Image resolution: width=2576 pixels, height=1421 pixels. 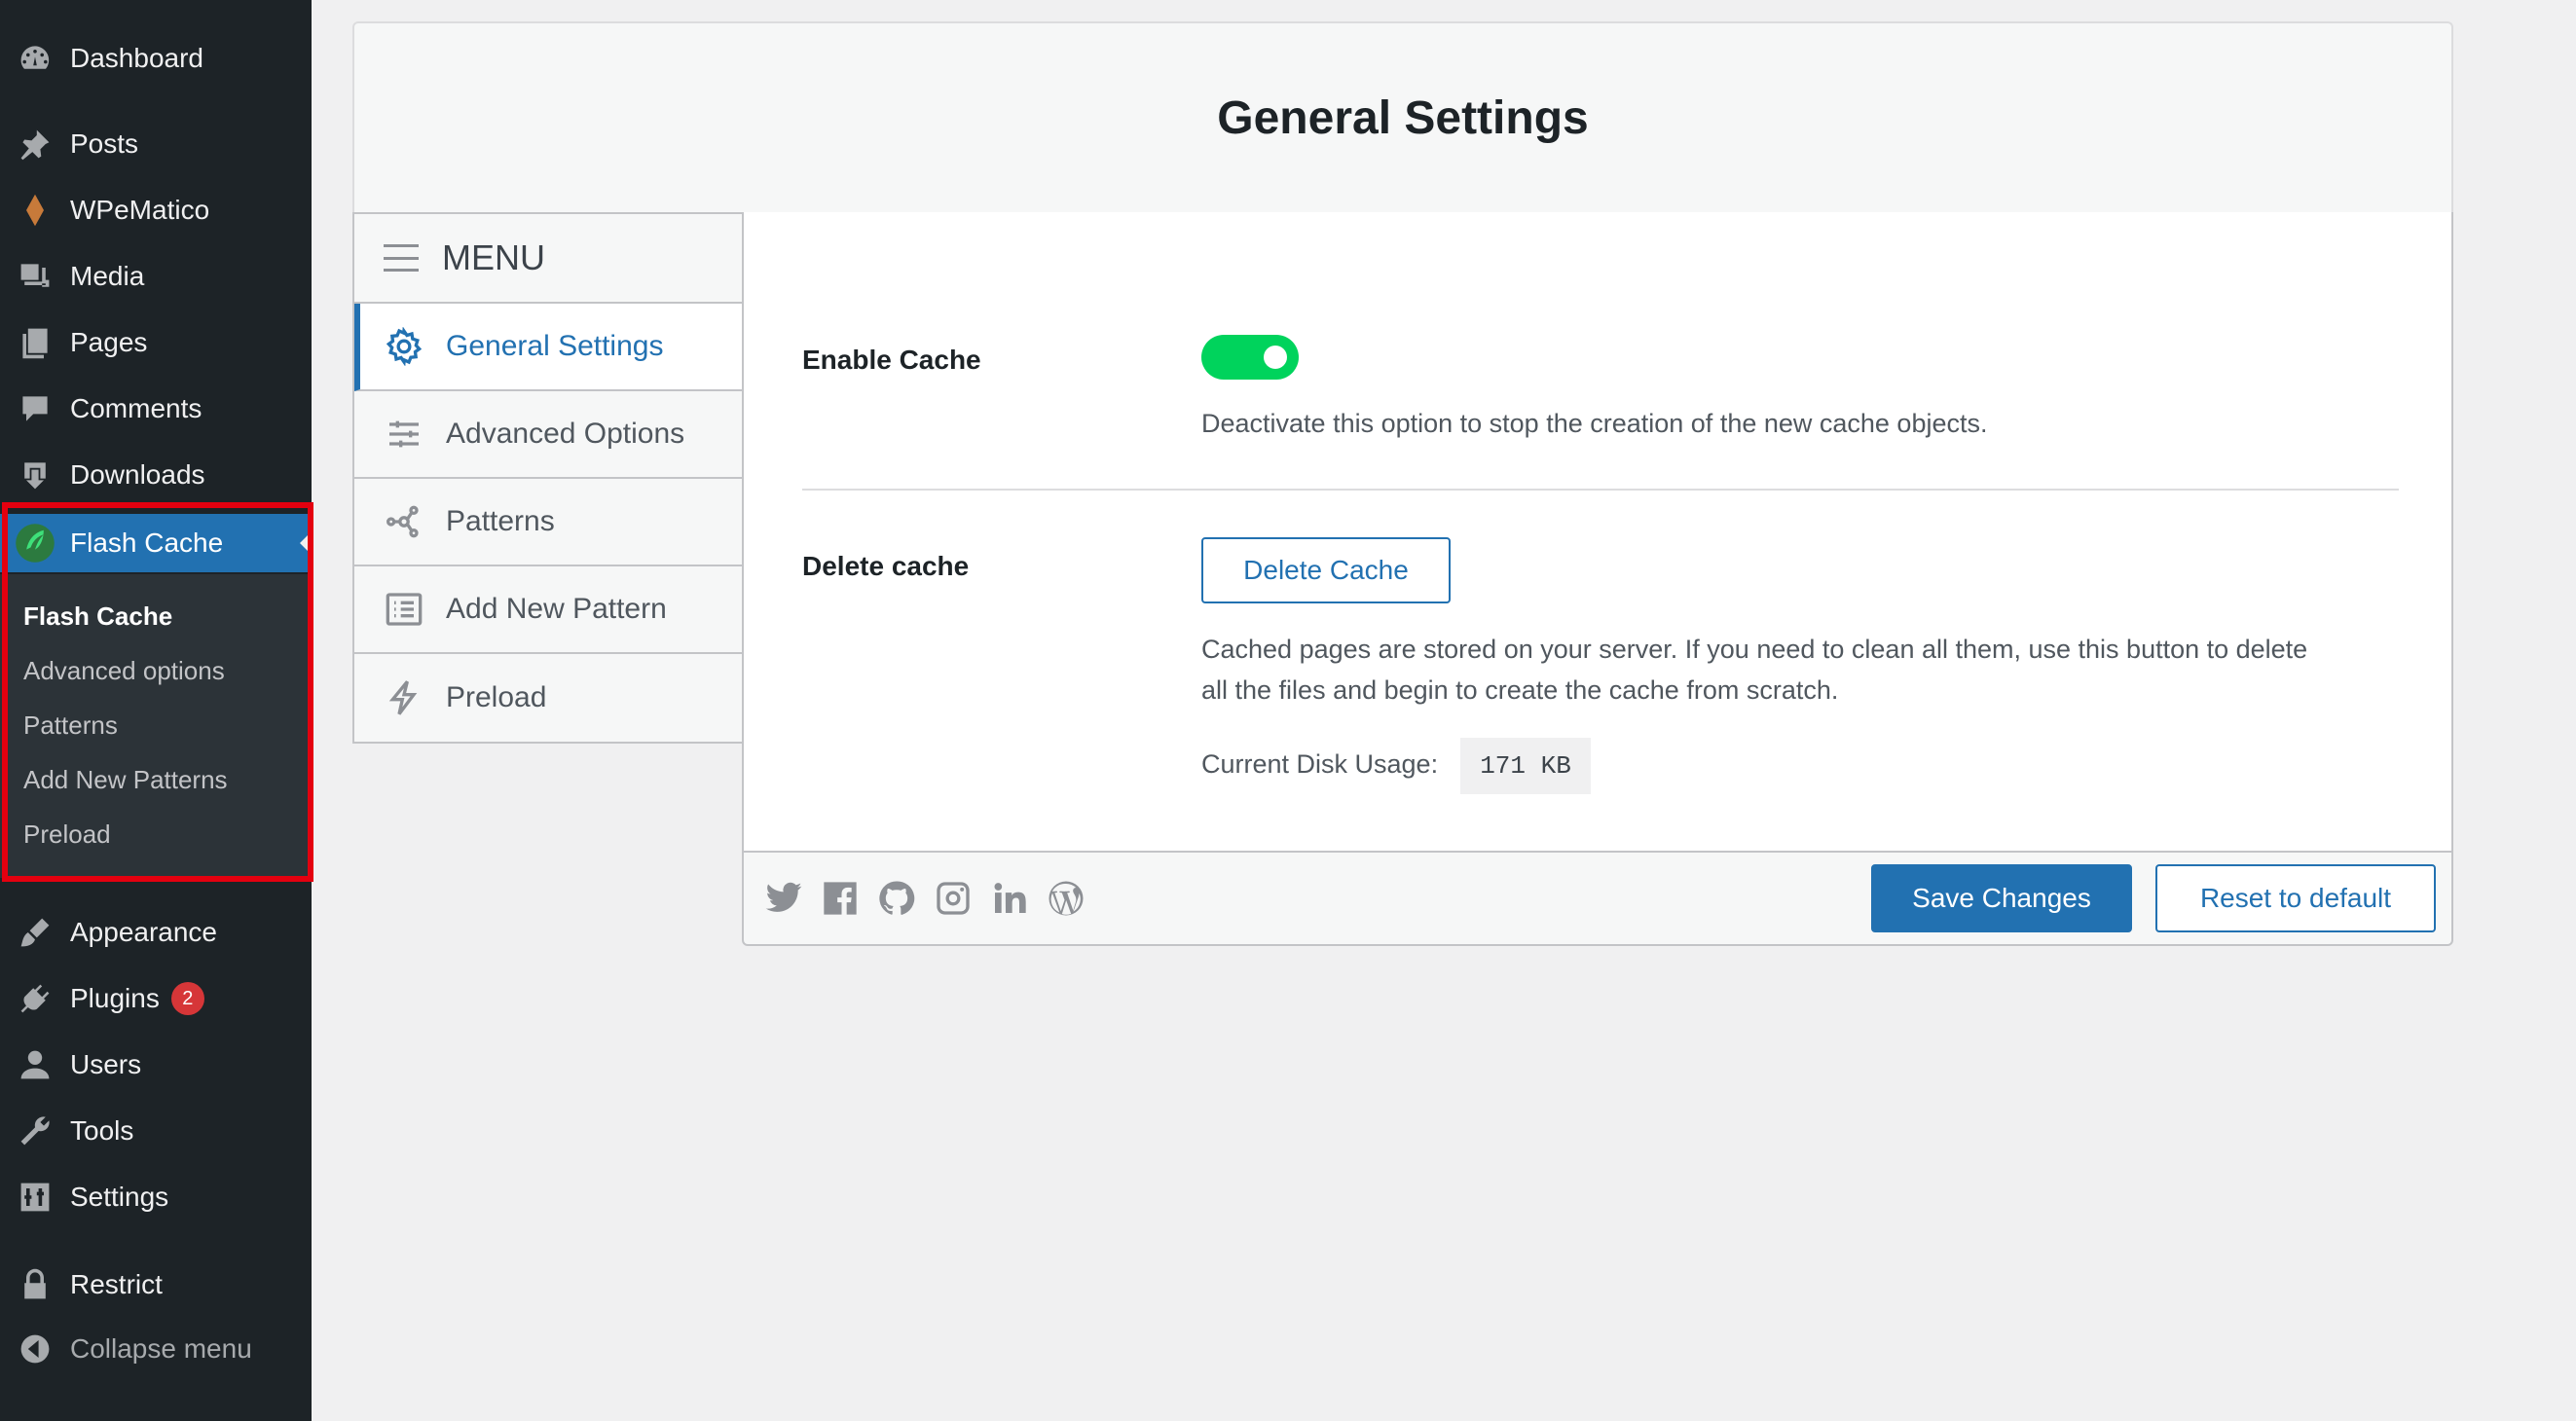 I want to click on sidebar-item-restrict: Restrict, so click(x=156, y=1285).